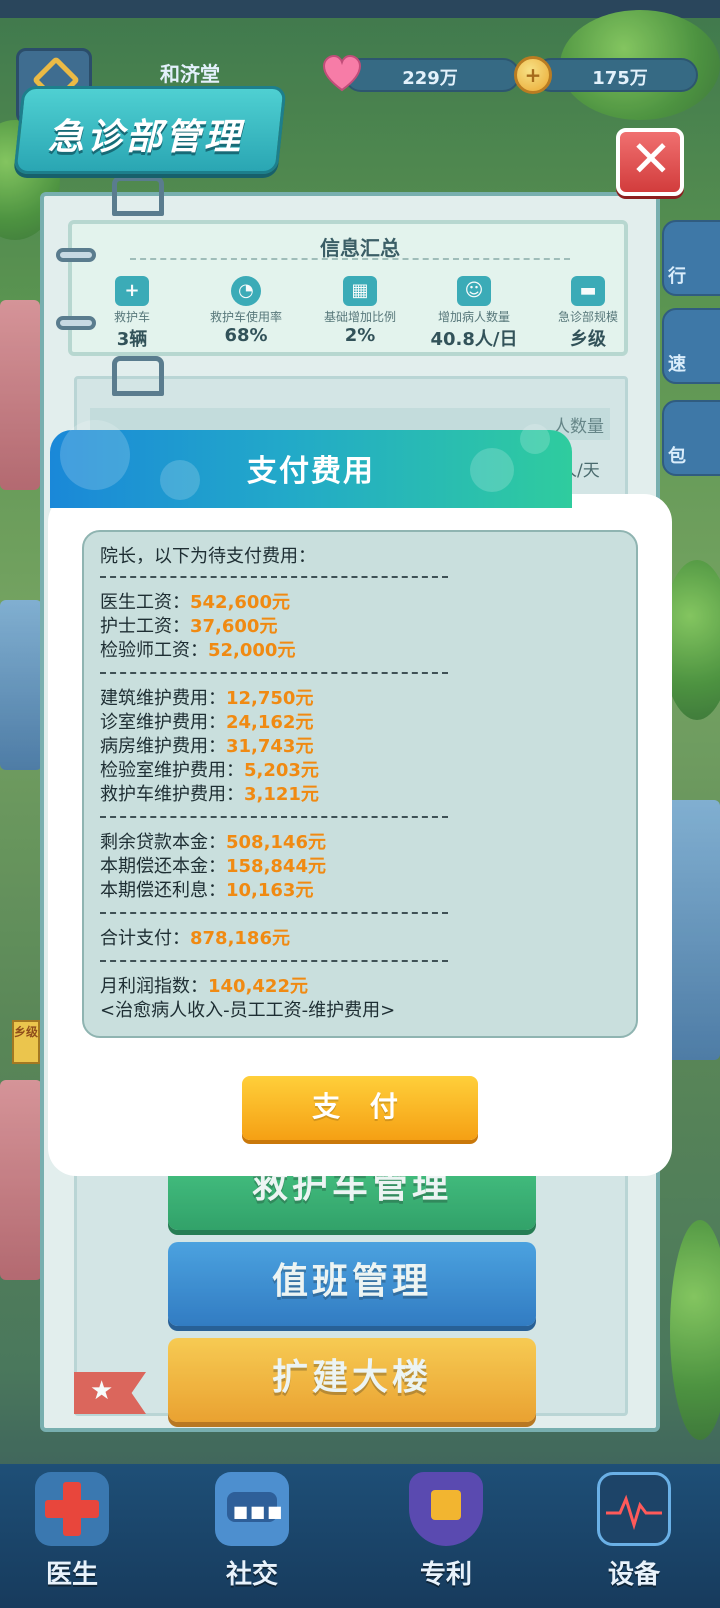 This screenshot has height=1608, width=720. Describe the element at coordinates (651, 159) in the screenshot. I see `close-icon: ✕` at that location.